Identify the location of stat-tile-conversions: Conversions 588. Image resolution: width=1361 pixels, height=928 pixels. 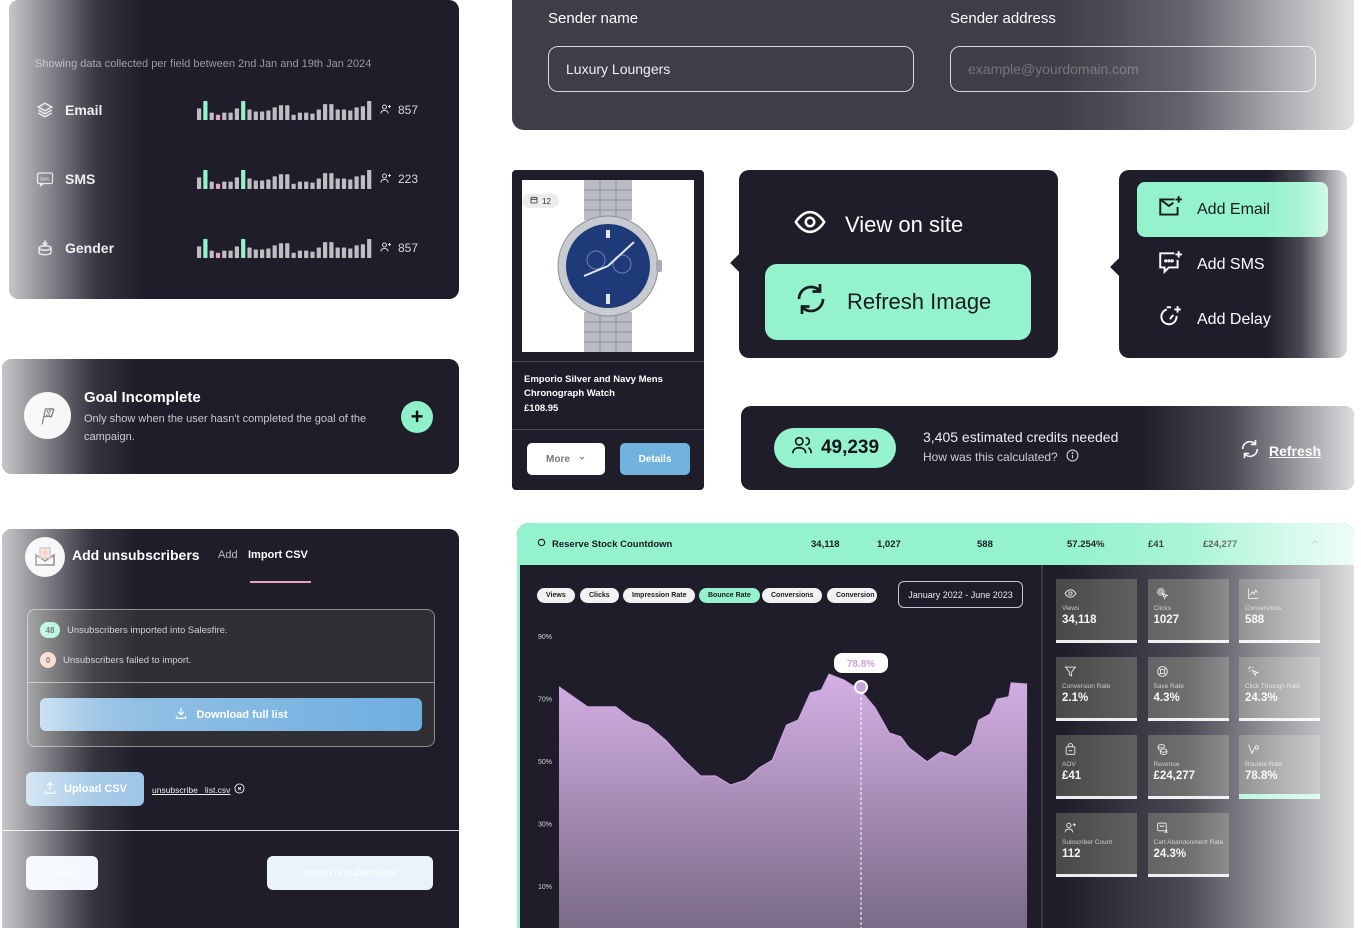
(1279, 611).